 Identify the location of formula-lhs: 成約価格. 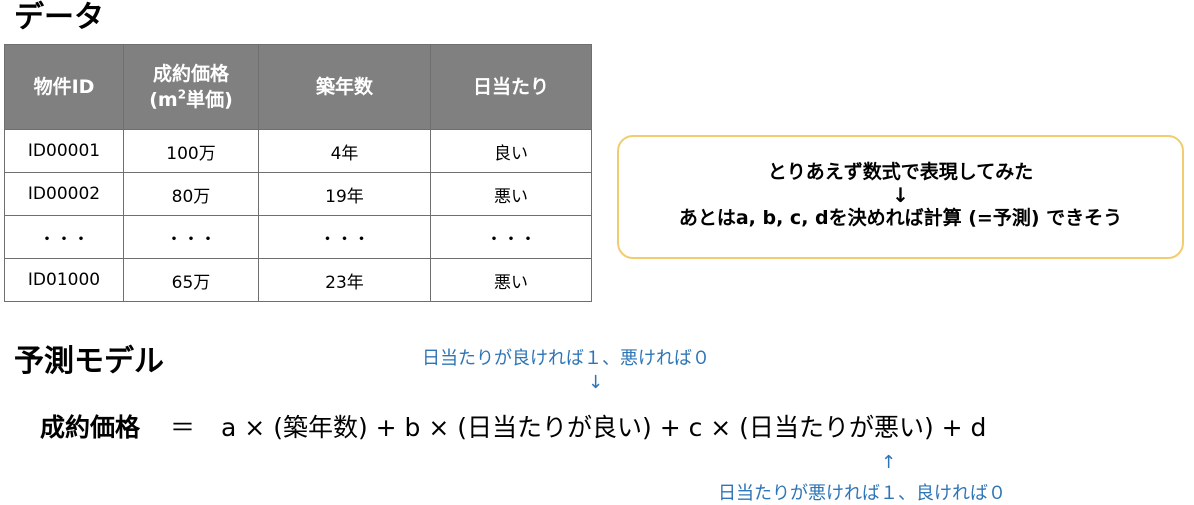
(90, 427).